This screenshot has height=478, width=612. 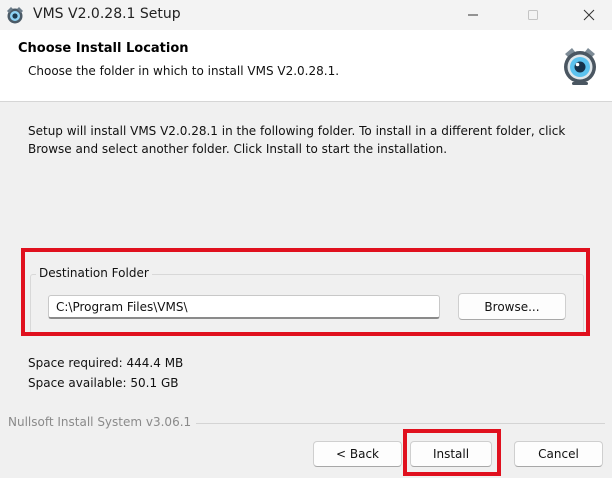 What do you see at coordinates (452, 452) in the screenshot?
I see `install-highlight-box` at bounding box center [452, 452].